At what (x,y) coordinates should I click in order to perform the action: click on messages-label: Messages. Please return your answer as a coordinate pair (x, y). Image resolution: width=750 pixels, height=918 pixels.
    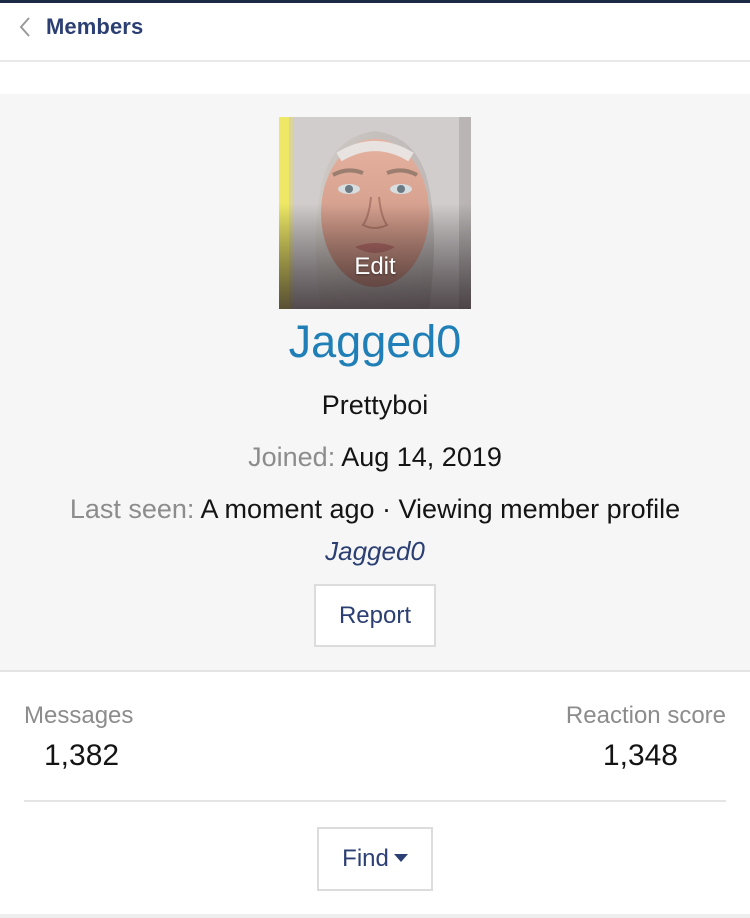
    Looking at the image, I should click on (79, 715).